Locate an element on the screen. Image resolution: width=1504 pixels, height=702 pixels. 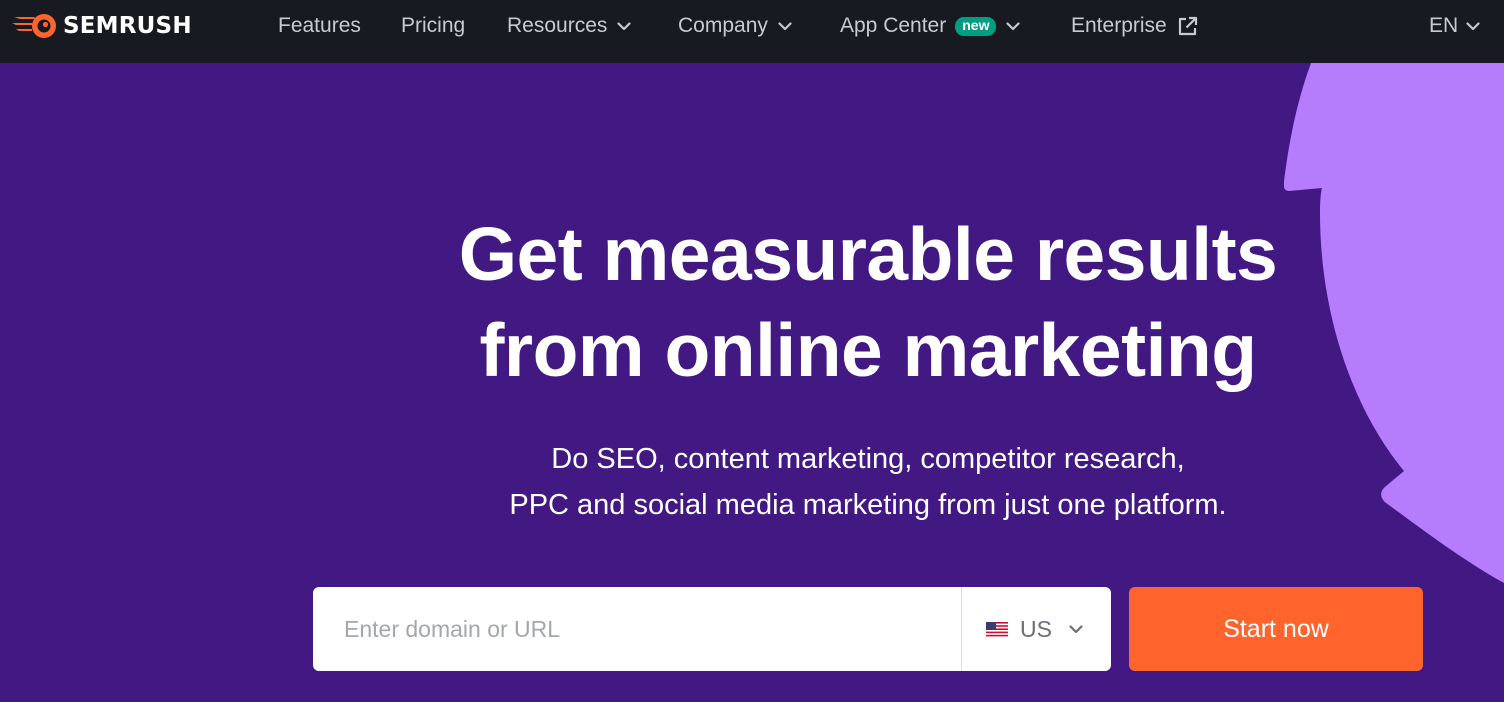
nav-app-center-label: App Center is located at coordinates (893, 25).